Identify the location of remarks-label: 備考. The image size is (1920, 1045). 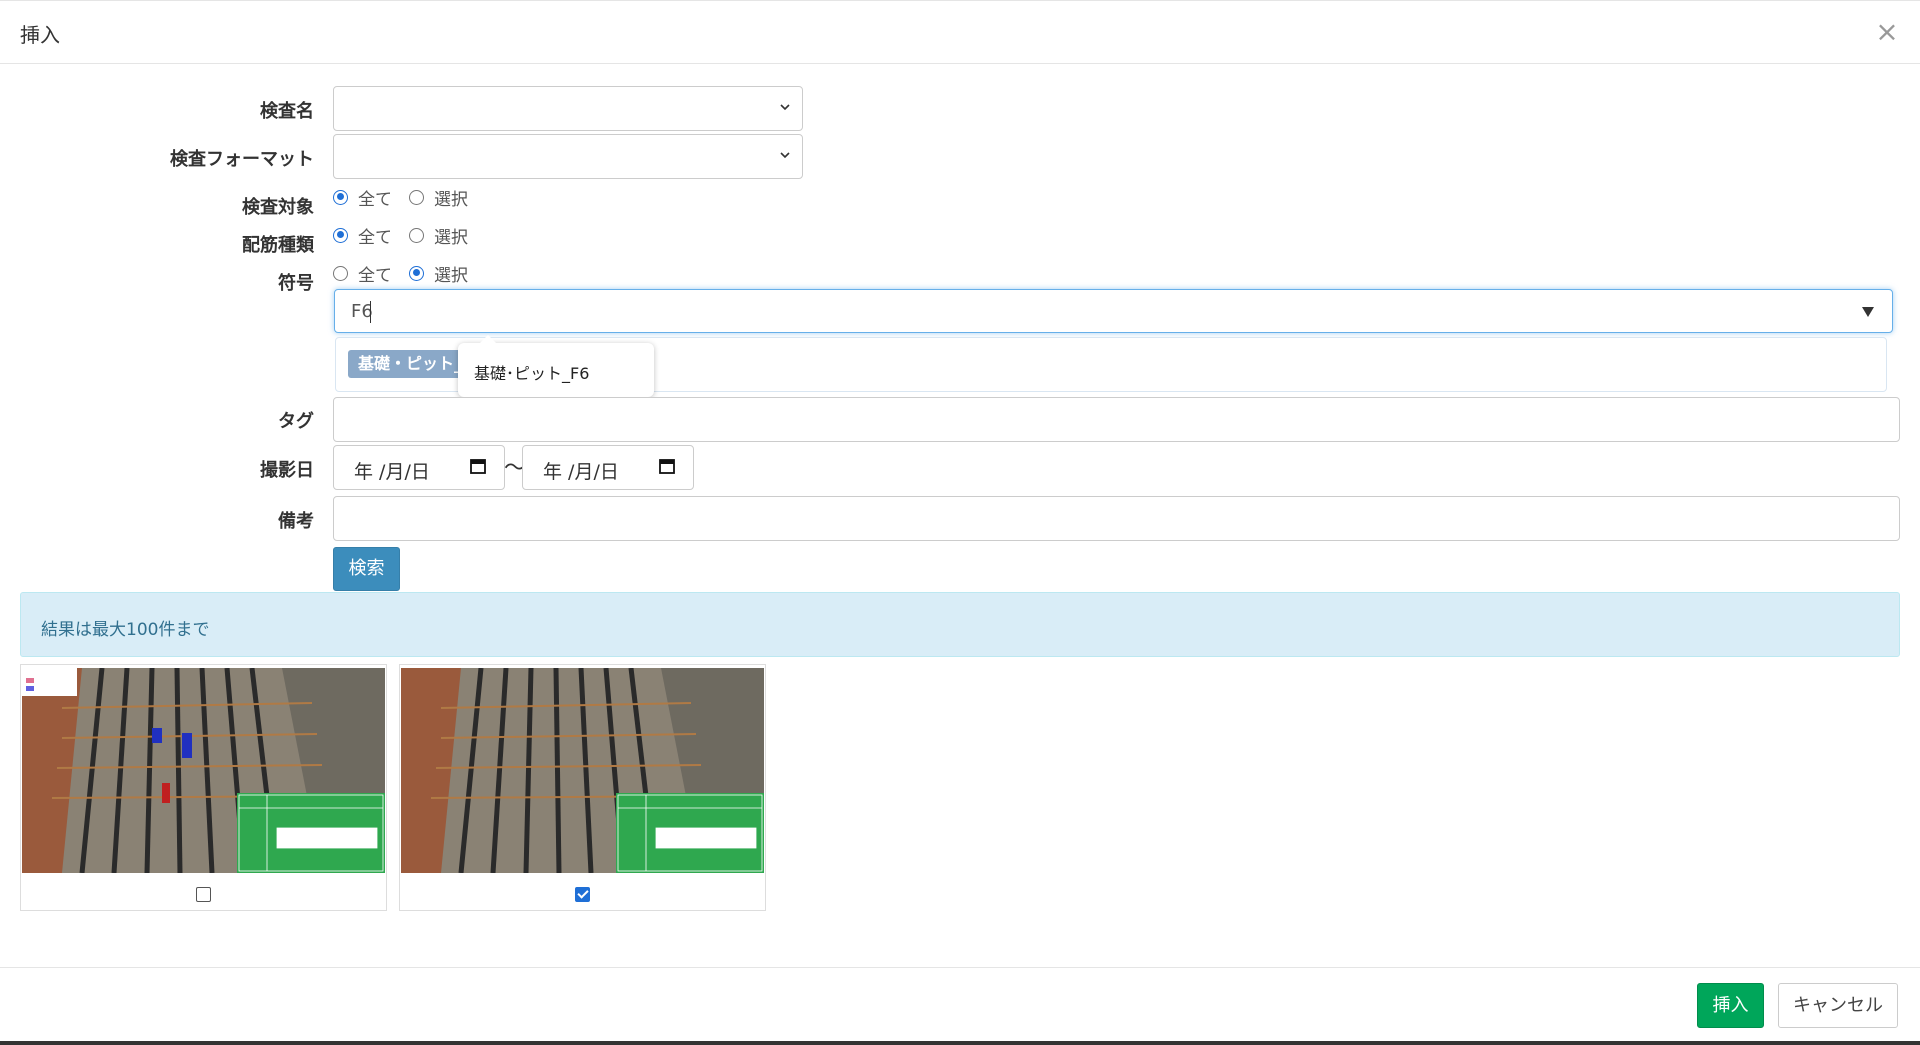
(296, 521).